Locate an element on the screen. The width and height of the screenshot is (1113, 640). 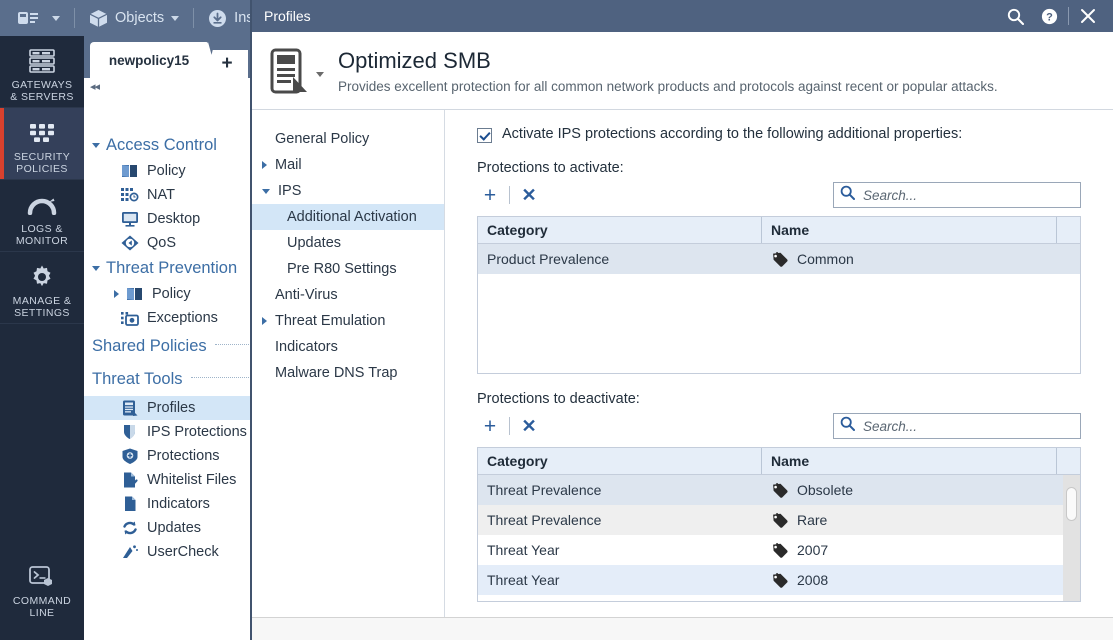
tree-item-ips-protections: IPS Protections is located at coordinates (167, 432).